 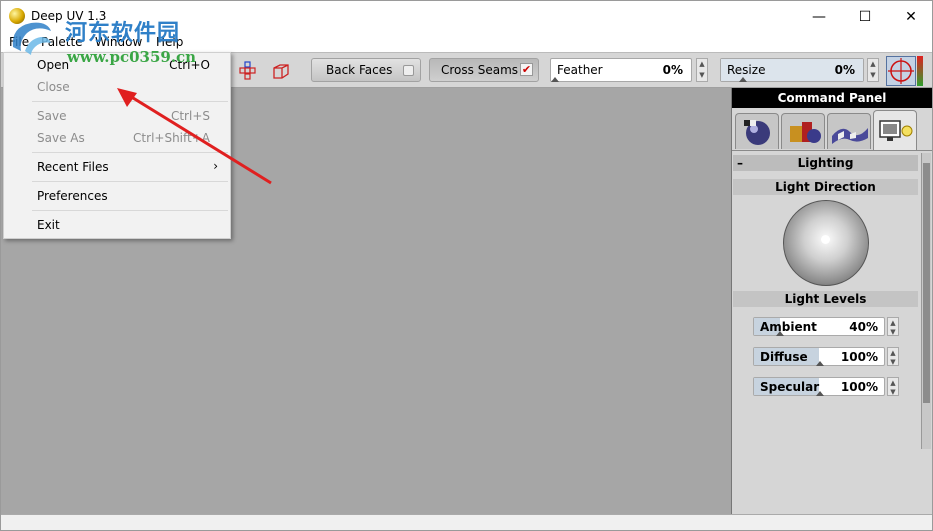 I want to click on specular-slider: Specular 100%, so click(x=819, y=386).